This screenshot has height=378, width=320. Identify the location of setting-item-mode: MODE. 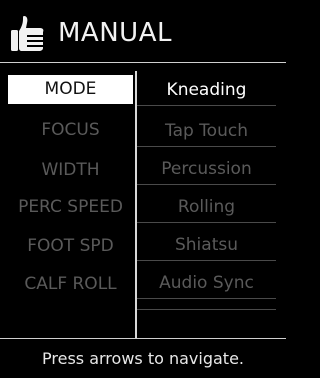
(70, 89).